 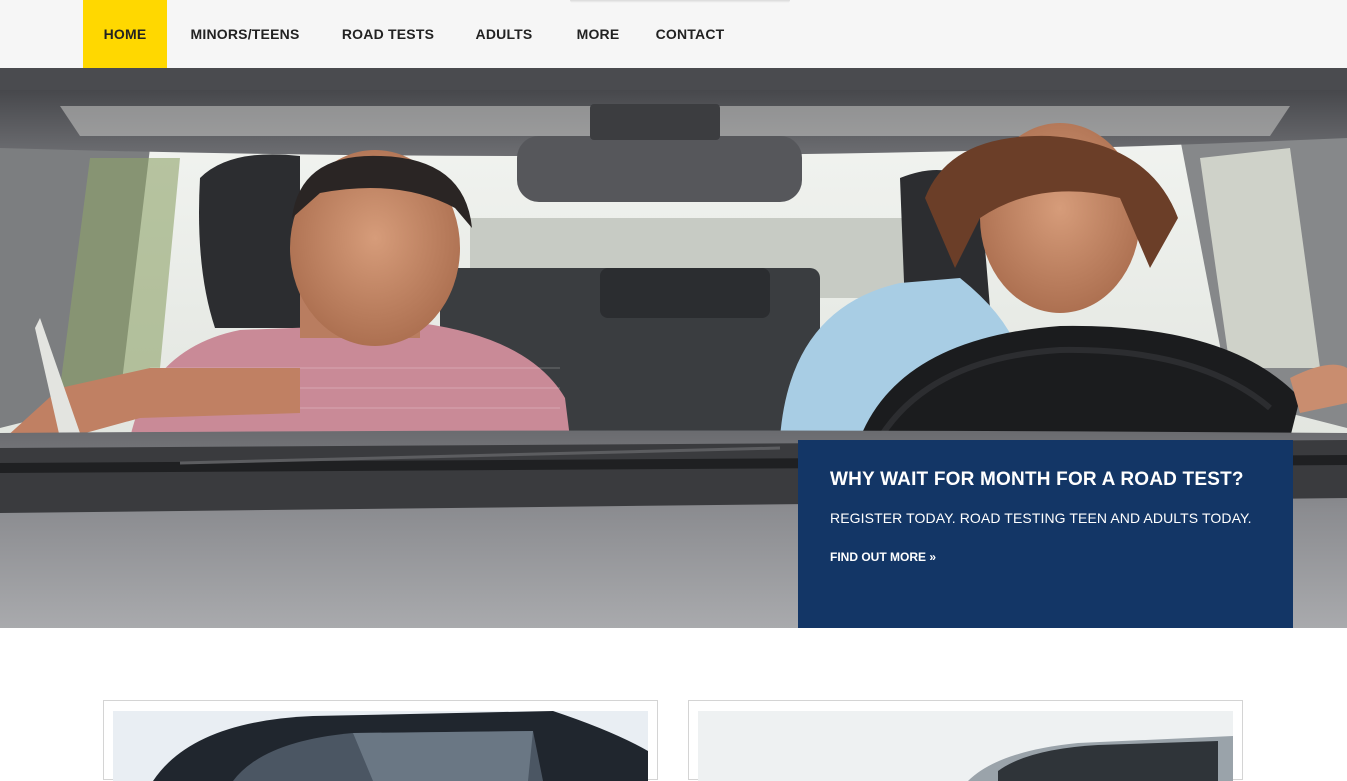 What do you see at coordinates (245, 34) in the screenshot?
I see `nav-item-minors-teens: MINORS/TEENS` at bounding box center [245, 34].